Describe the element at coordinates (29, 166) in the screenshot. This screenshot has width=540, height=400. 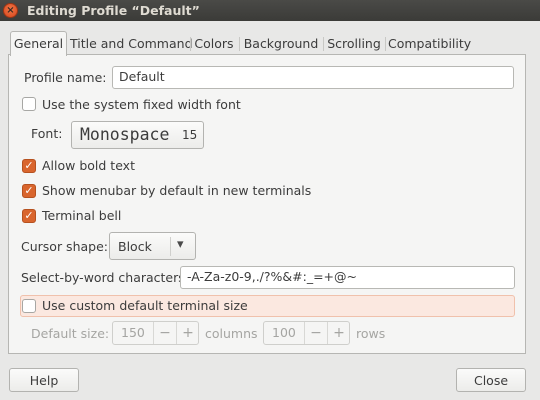
I see `allow-bold-checkbox: ✓` at that location.